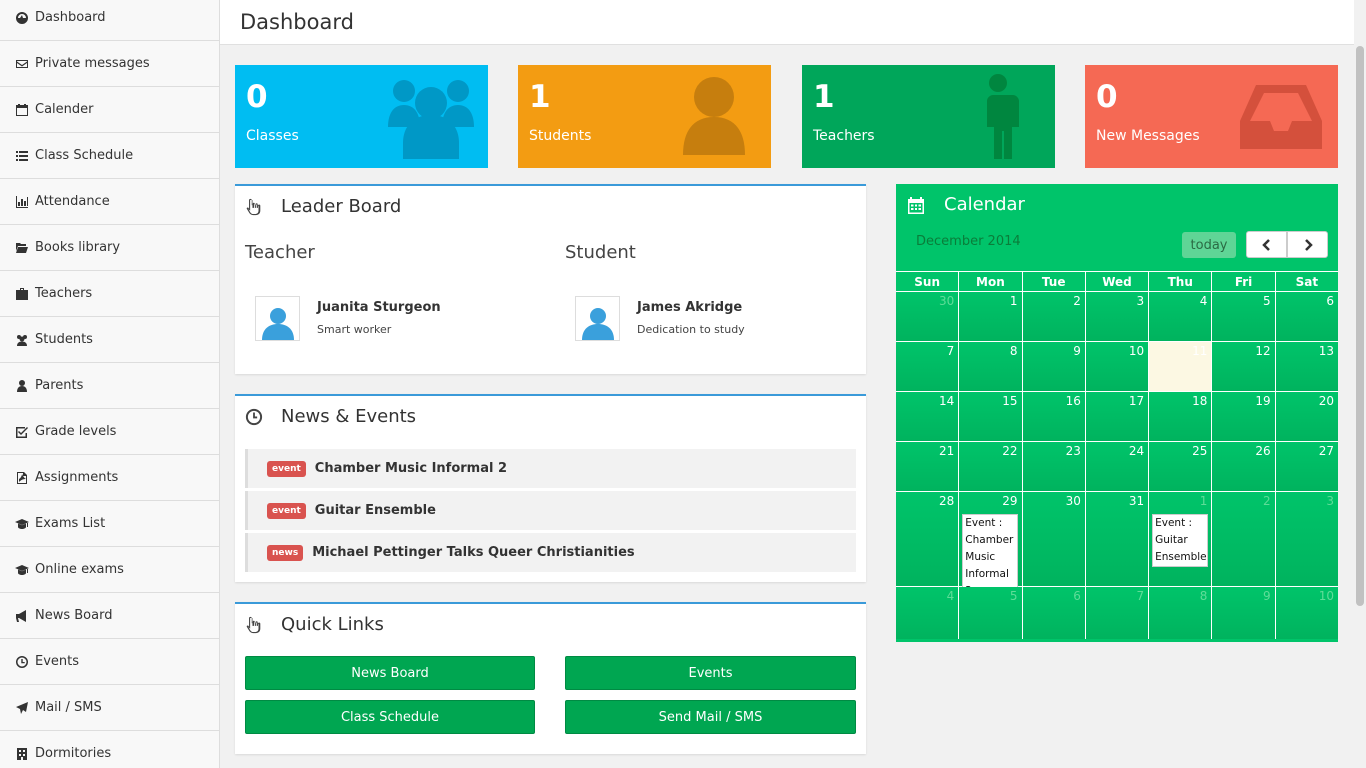 The width and height of the screenshot is (1366, 768). Describe the element at coordinates (1306, 366) in the screenshot. I see `calendar-day-cell: 13` at that location.